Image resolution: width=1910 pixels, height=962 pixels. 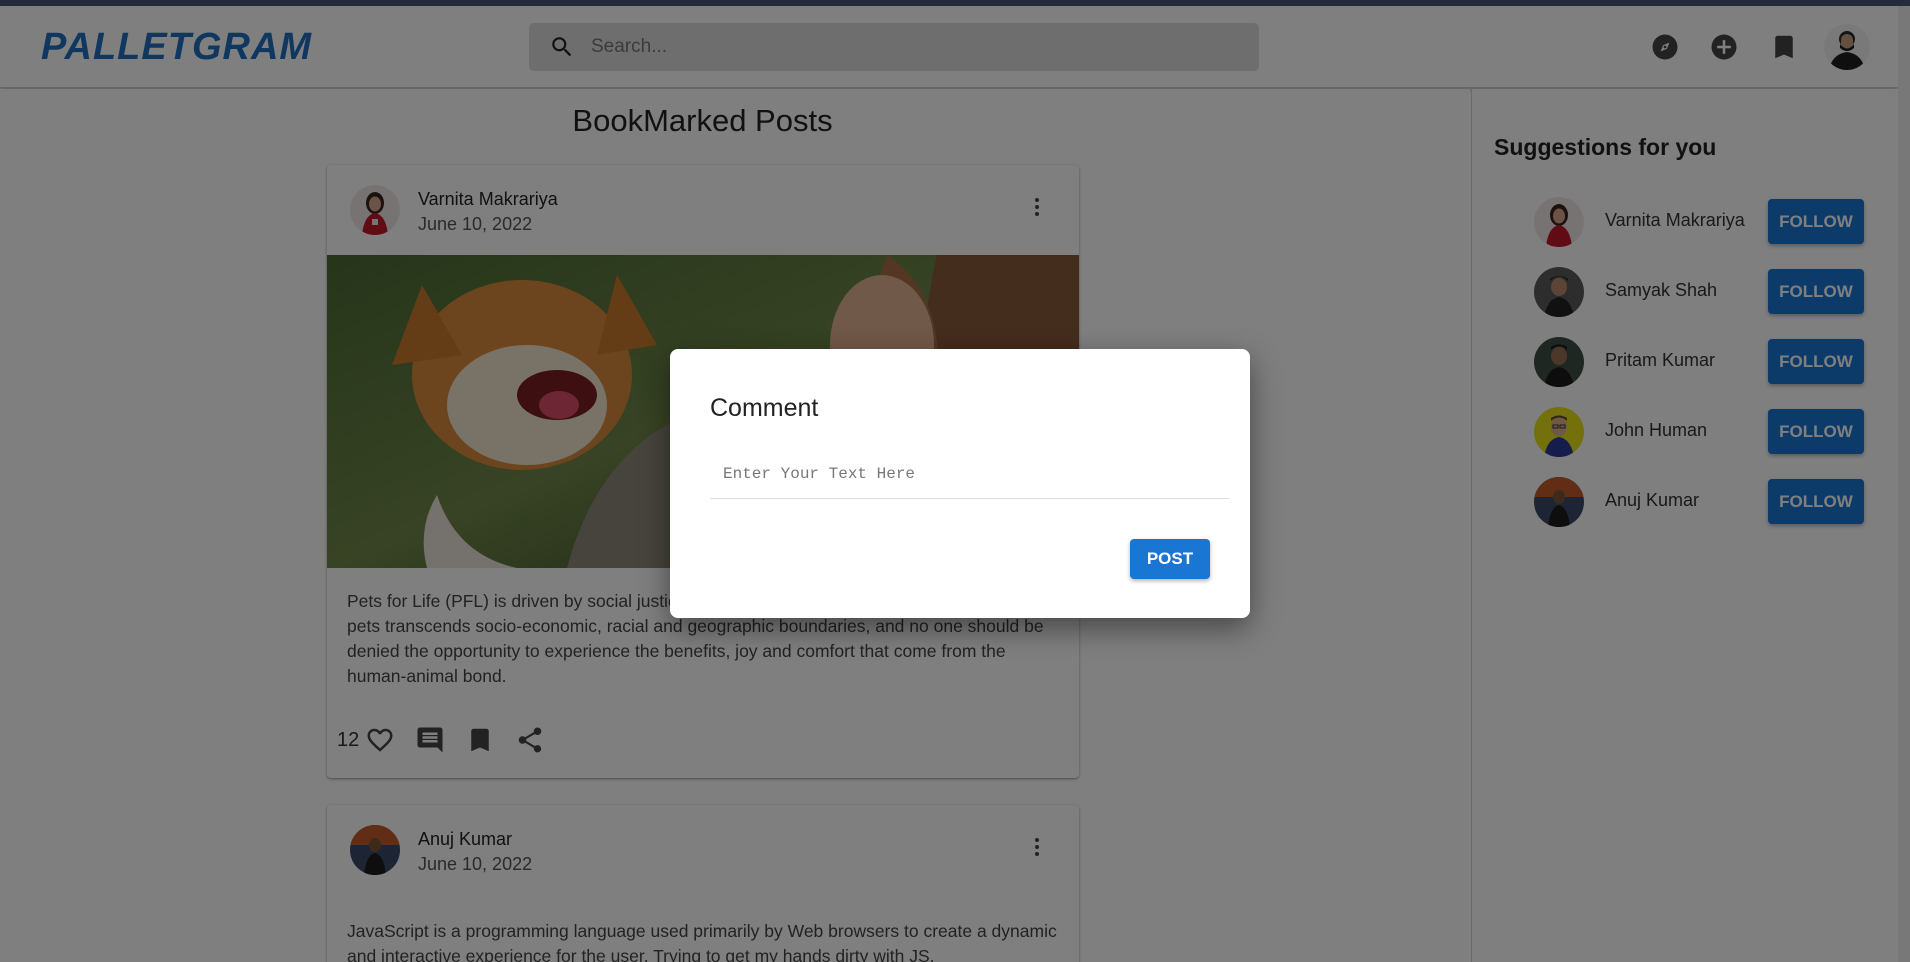 What do you see at coordinates (1170, 559) in the screenshot?
I see `post-comment-button: POST` at bounding box center [1170, 559].